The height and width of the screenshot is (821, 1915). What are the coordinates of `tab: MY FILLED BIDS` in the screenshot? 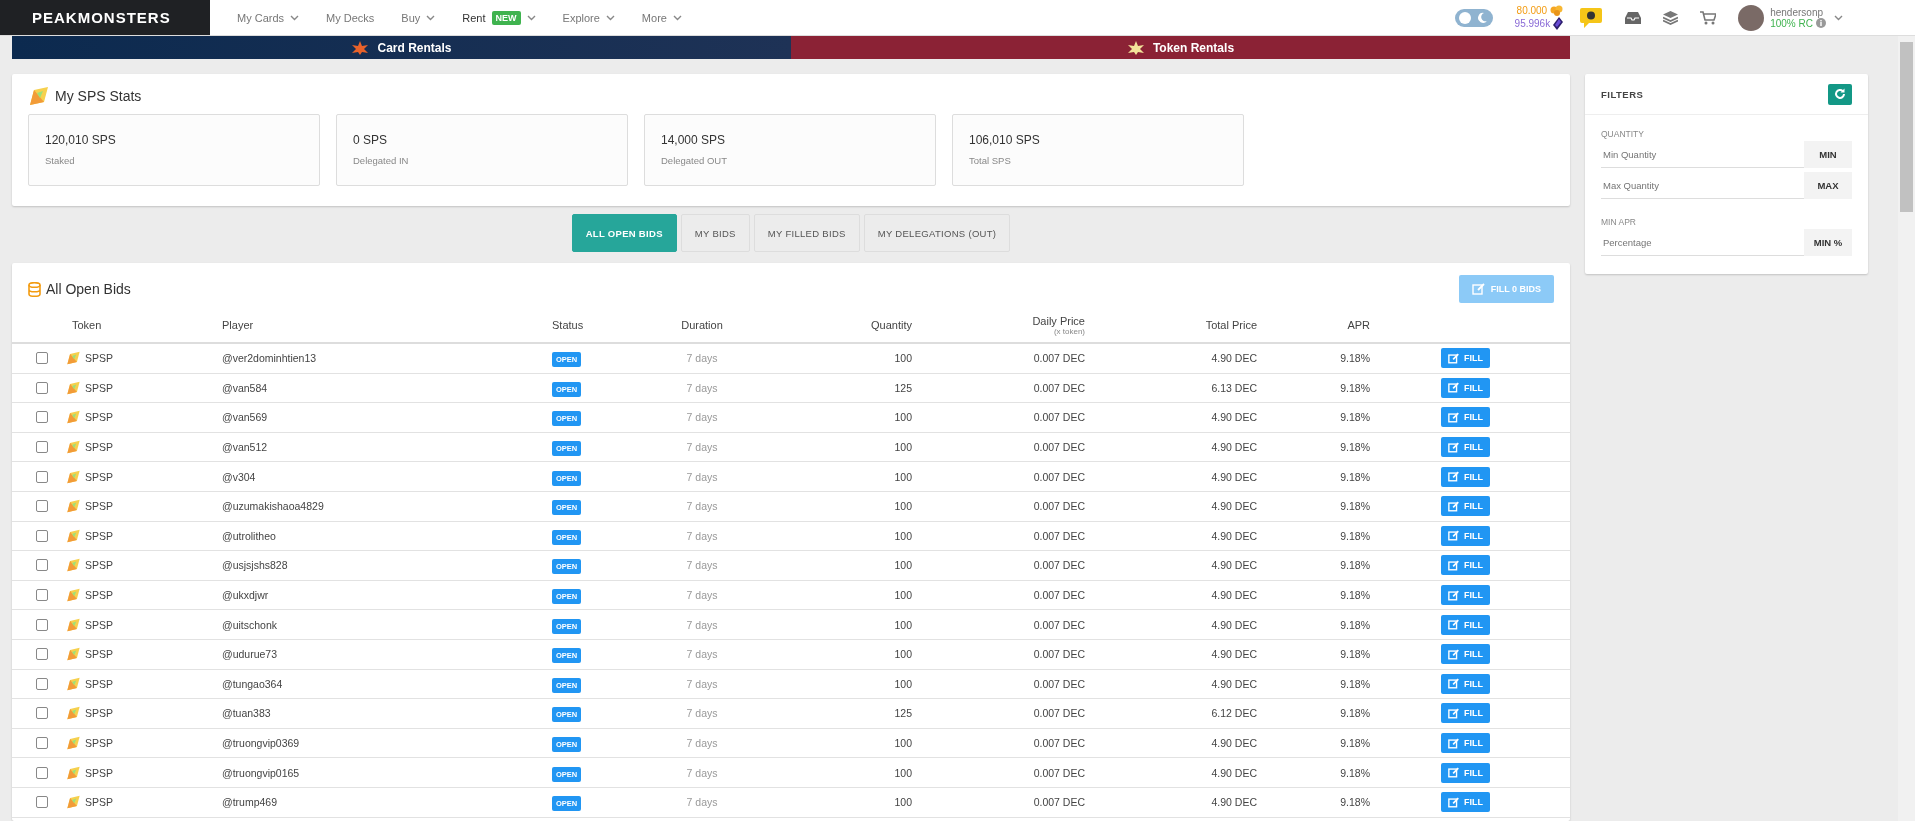 It's located at (806, 233).